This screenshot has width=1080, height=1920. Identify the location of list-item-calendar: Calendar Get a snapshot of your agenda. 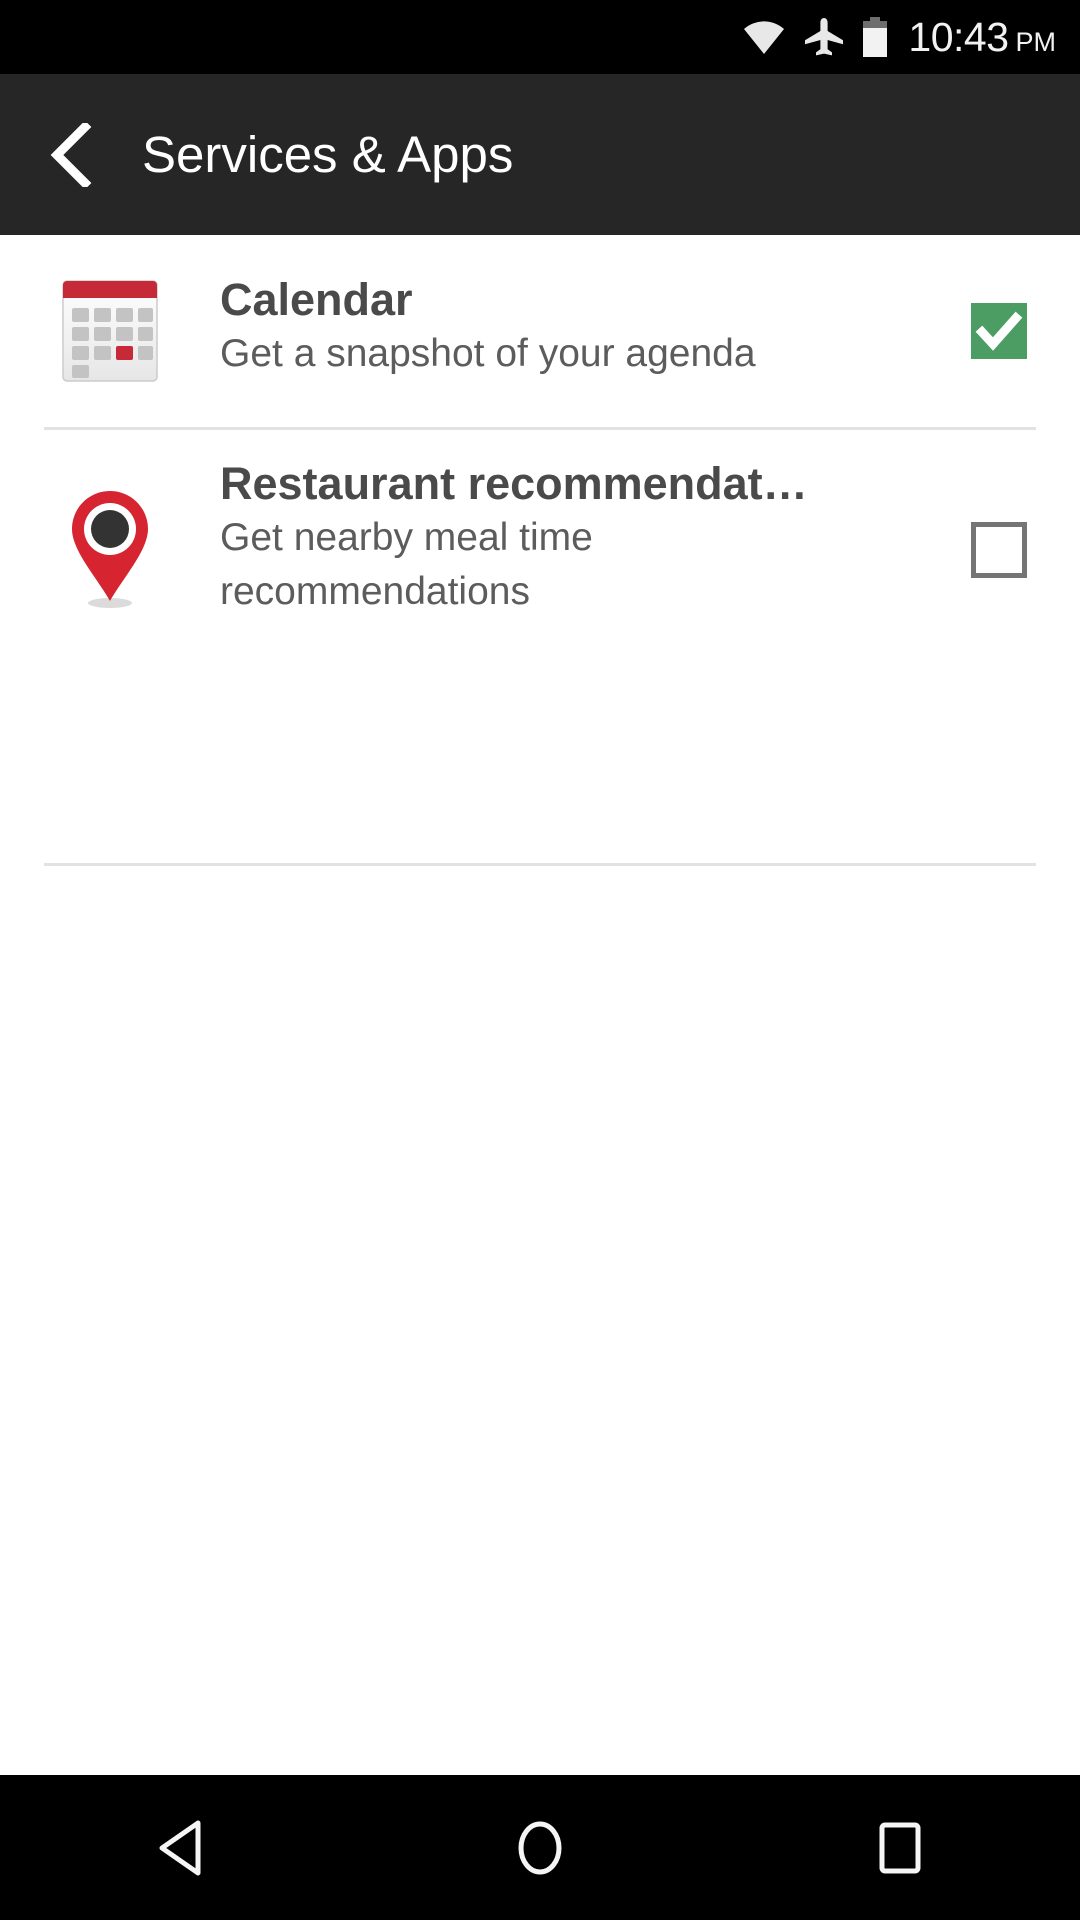
(540, 332).